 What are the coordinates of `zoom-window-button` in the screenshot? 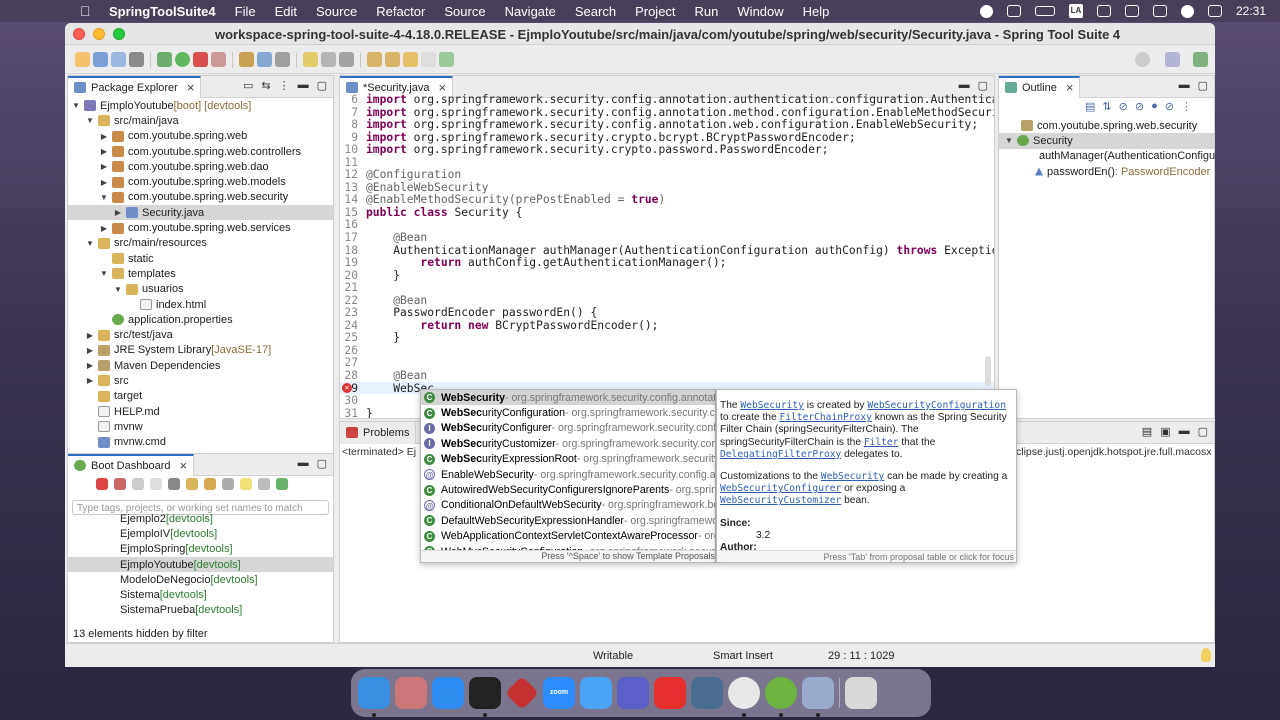 It's located at (119, 33).